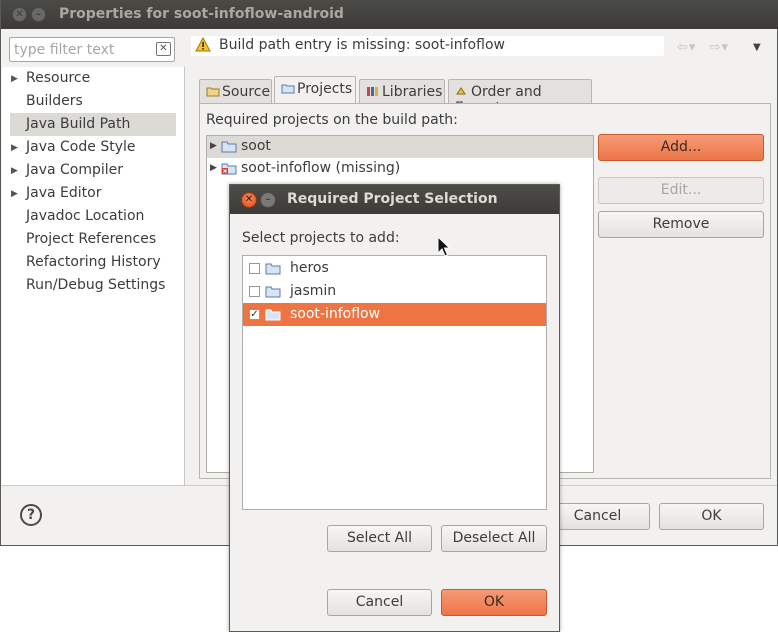 The image size is (778, 632). I want to click on nav-item-label: Project References, so click(91, 239).